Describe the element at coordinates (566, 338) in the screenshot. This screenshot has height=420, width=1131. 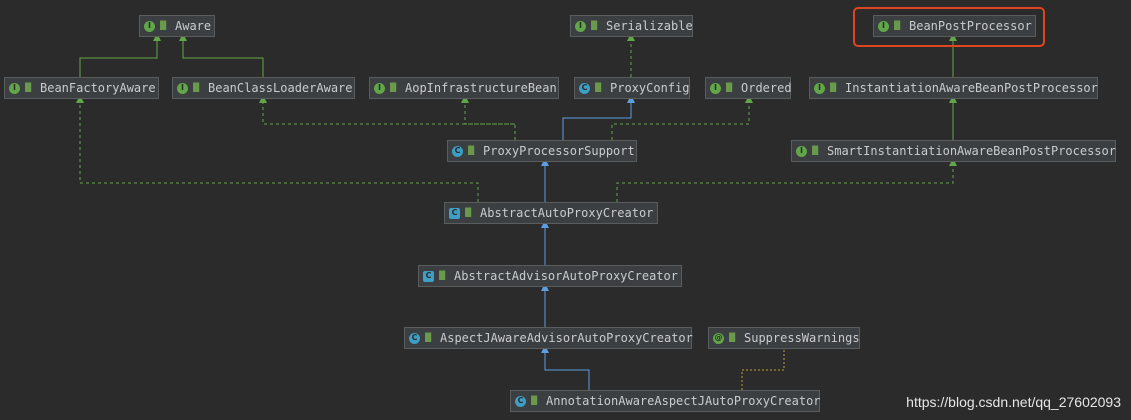
I see `node-label: AspectJAwareAdvisorAutoProxyCreator` at that location.